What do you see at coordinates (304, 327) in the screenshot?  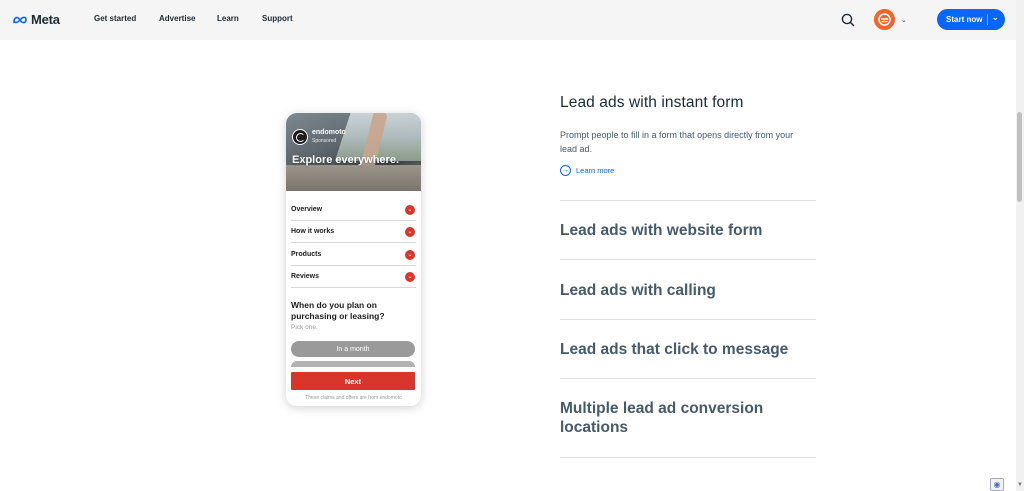 I see `form-hint: Pick one.` at bounding box center [304, 327].